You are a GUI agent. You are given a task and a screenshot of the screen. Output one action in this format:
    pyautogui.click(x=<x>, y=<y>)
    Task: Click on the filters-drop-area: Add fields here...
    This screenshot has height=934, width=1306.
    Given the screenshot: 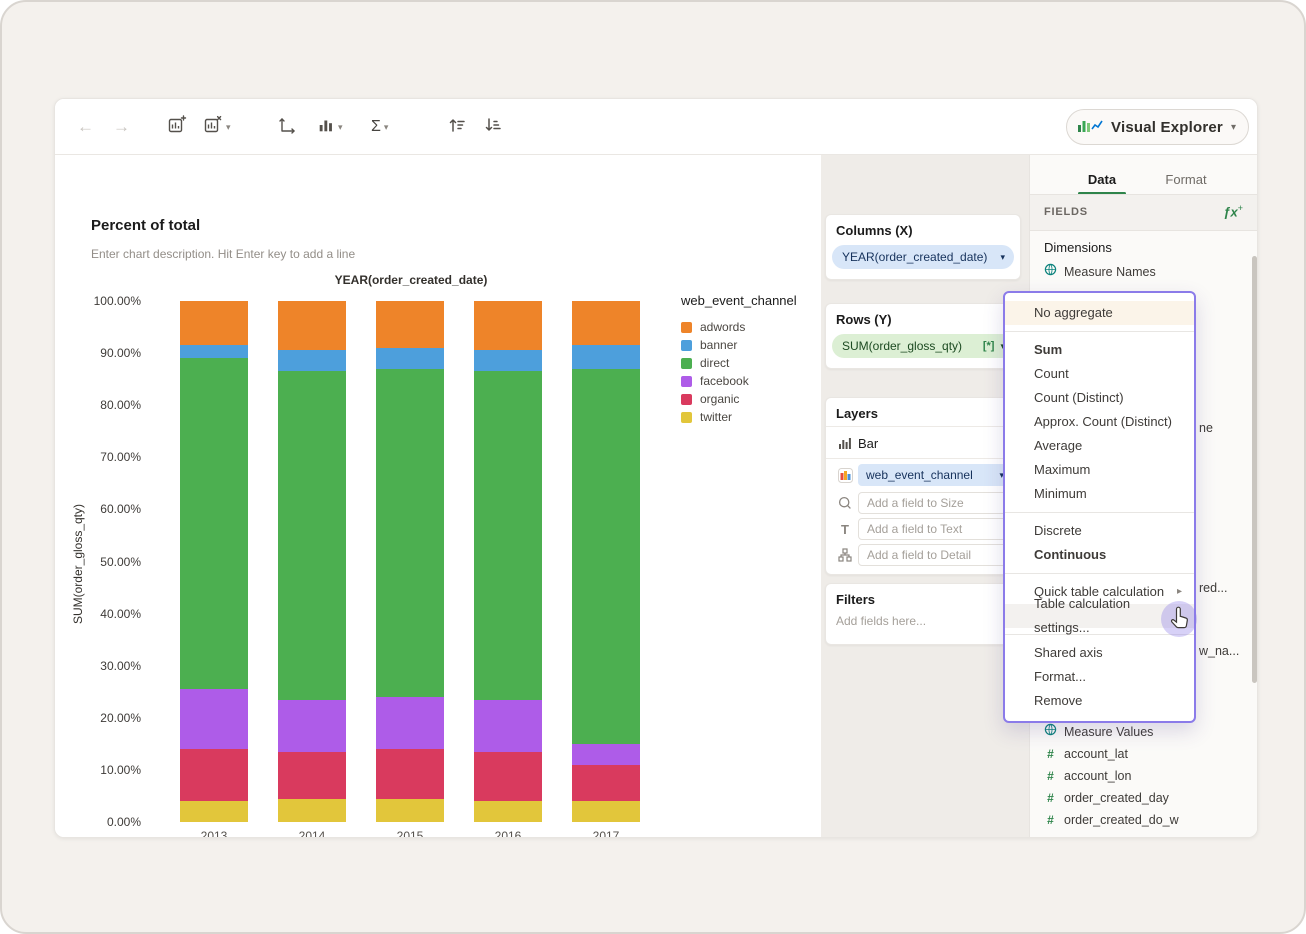 What is the action you would take?
    pyautogui.click(x=881, y=621)
    